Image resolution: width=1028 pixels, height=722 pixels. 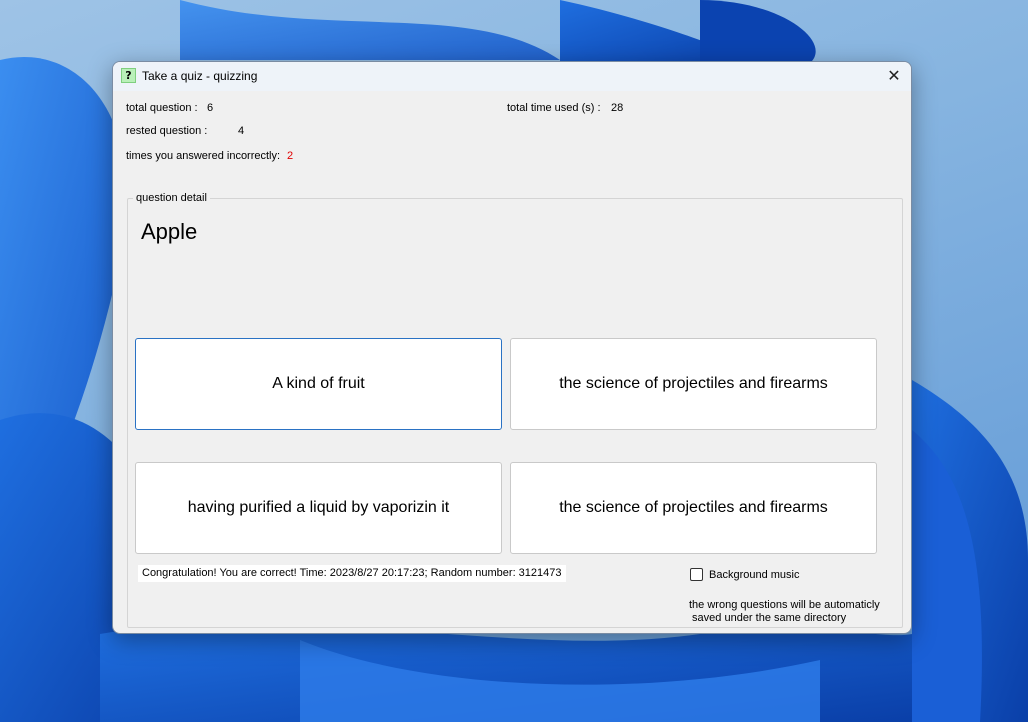 What do you see at coordinates (693, 508) in the screenshot?
I see `answer-button-4: the science of projectiles and firearms` at bounding box center [693, 508].